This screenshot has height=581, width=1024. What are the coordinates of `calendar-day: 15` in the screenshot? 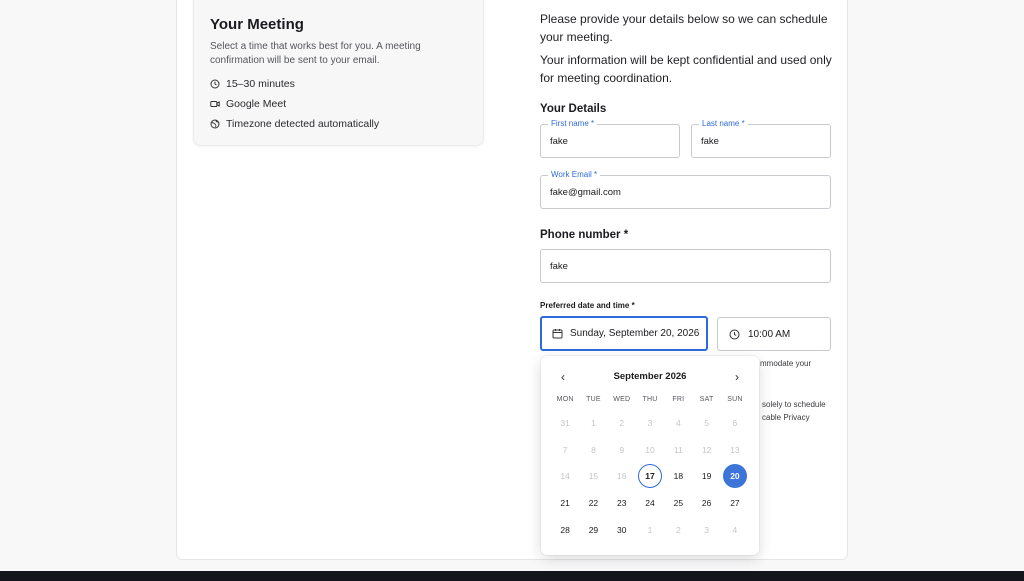 It's located at (593, 476).